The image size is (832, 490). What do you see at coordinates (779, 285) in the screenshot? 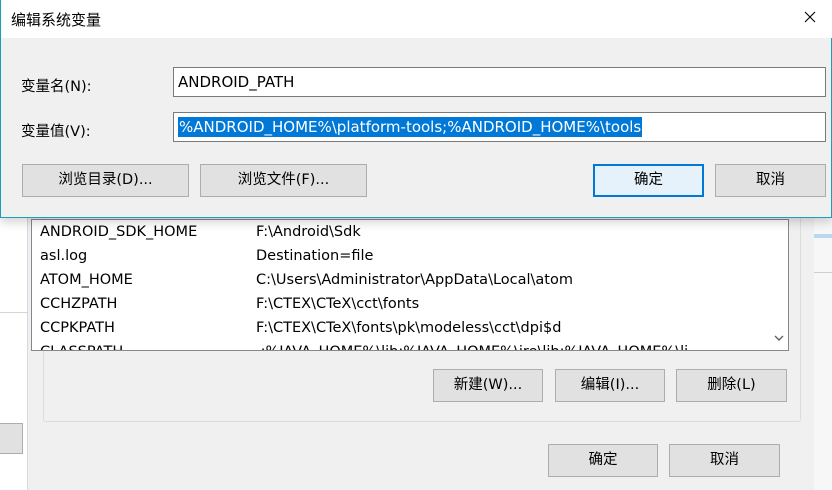
I see `list-scrollbar` at bounding box center [779, 285].